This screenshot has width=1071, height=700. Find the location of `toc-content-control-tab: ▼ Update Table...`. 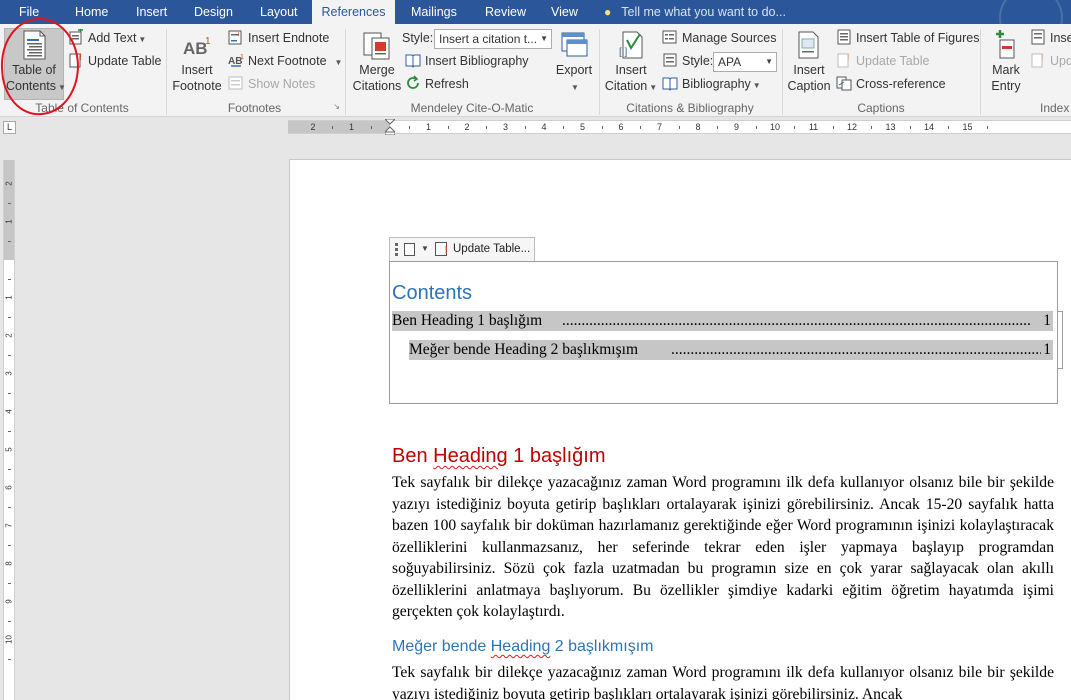

toc-content-control-tab: ▼ Update Table... is located at coordinates (462, 249).